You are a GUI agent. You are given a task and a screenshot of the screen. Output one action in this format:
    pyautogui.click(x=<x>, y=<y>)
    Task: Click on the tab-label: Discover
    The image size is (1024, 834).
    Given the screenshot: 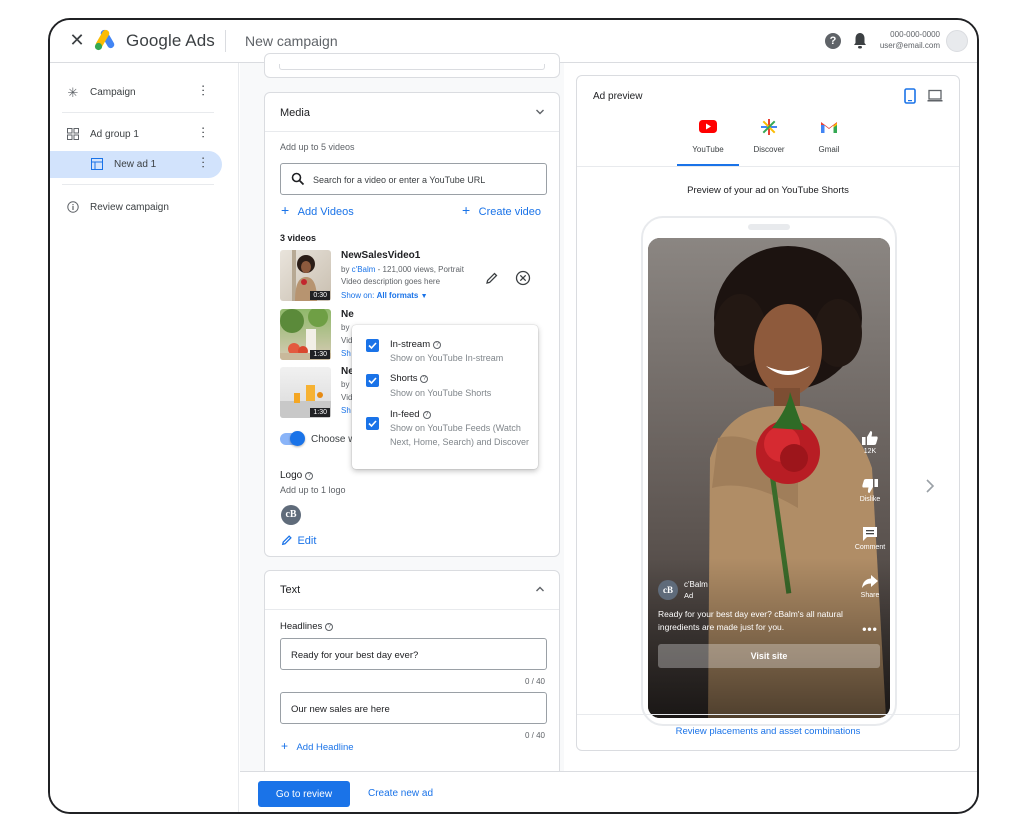 What is the action you would take?
    pyautogui.click(x=769, y=149)
    